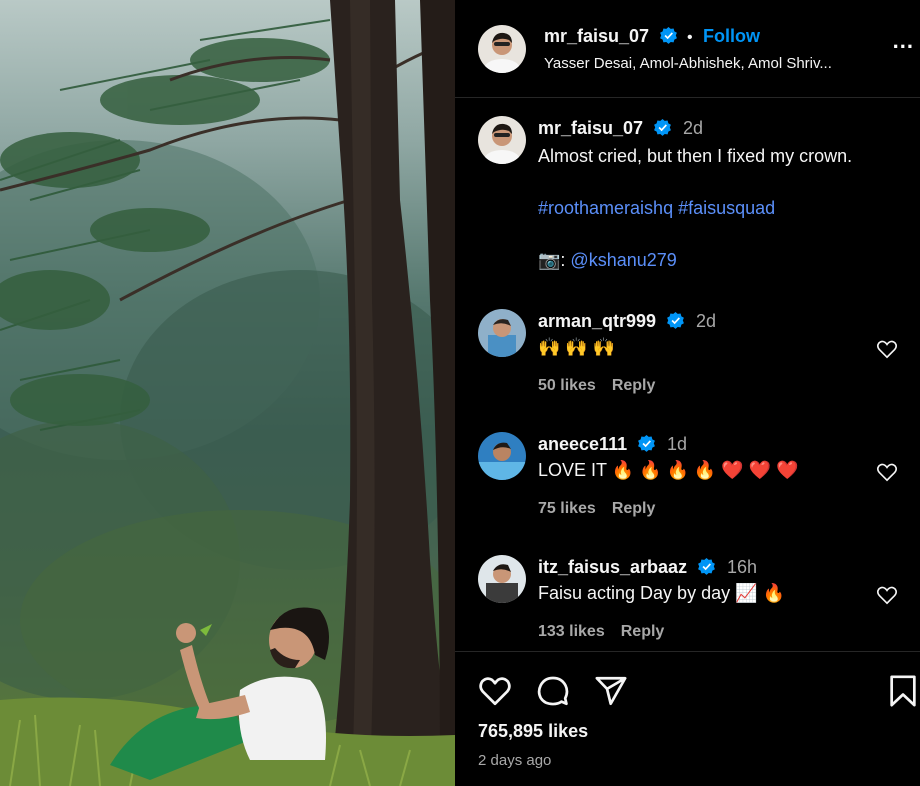 The image size is (920, 786). Describe the element at coordinates (609, 632) in the screenshot. I see `comment-actions: 133 likes Reply` at that location.